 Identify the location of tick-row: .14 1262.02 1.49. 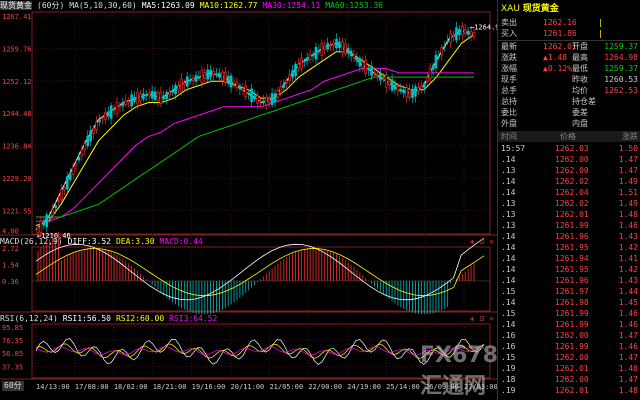
(569, 181).